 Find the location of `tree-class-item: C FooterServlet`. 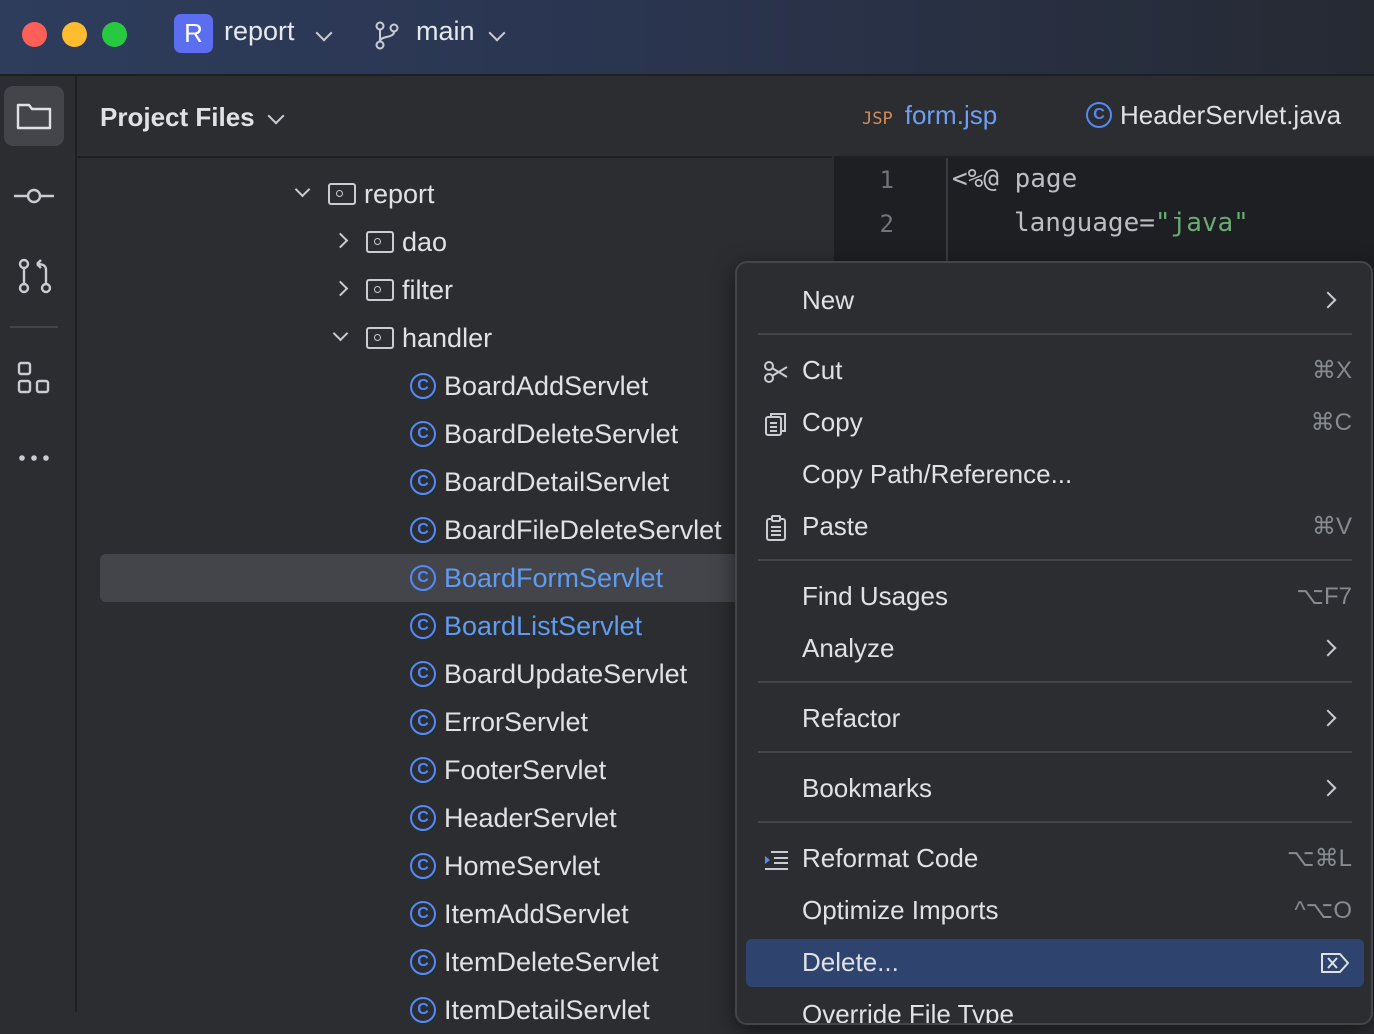

tree-class-item: C FooterServlet is located at coordinates (508, 770).